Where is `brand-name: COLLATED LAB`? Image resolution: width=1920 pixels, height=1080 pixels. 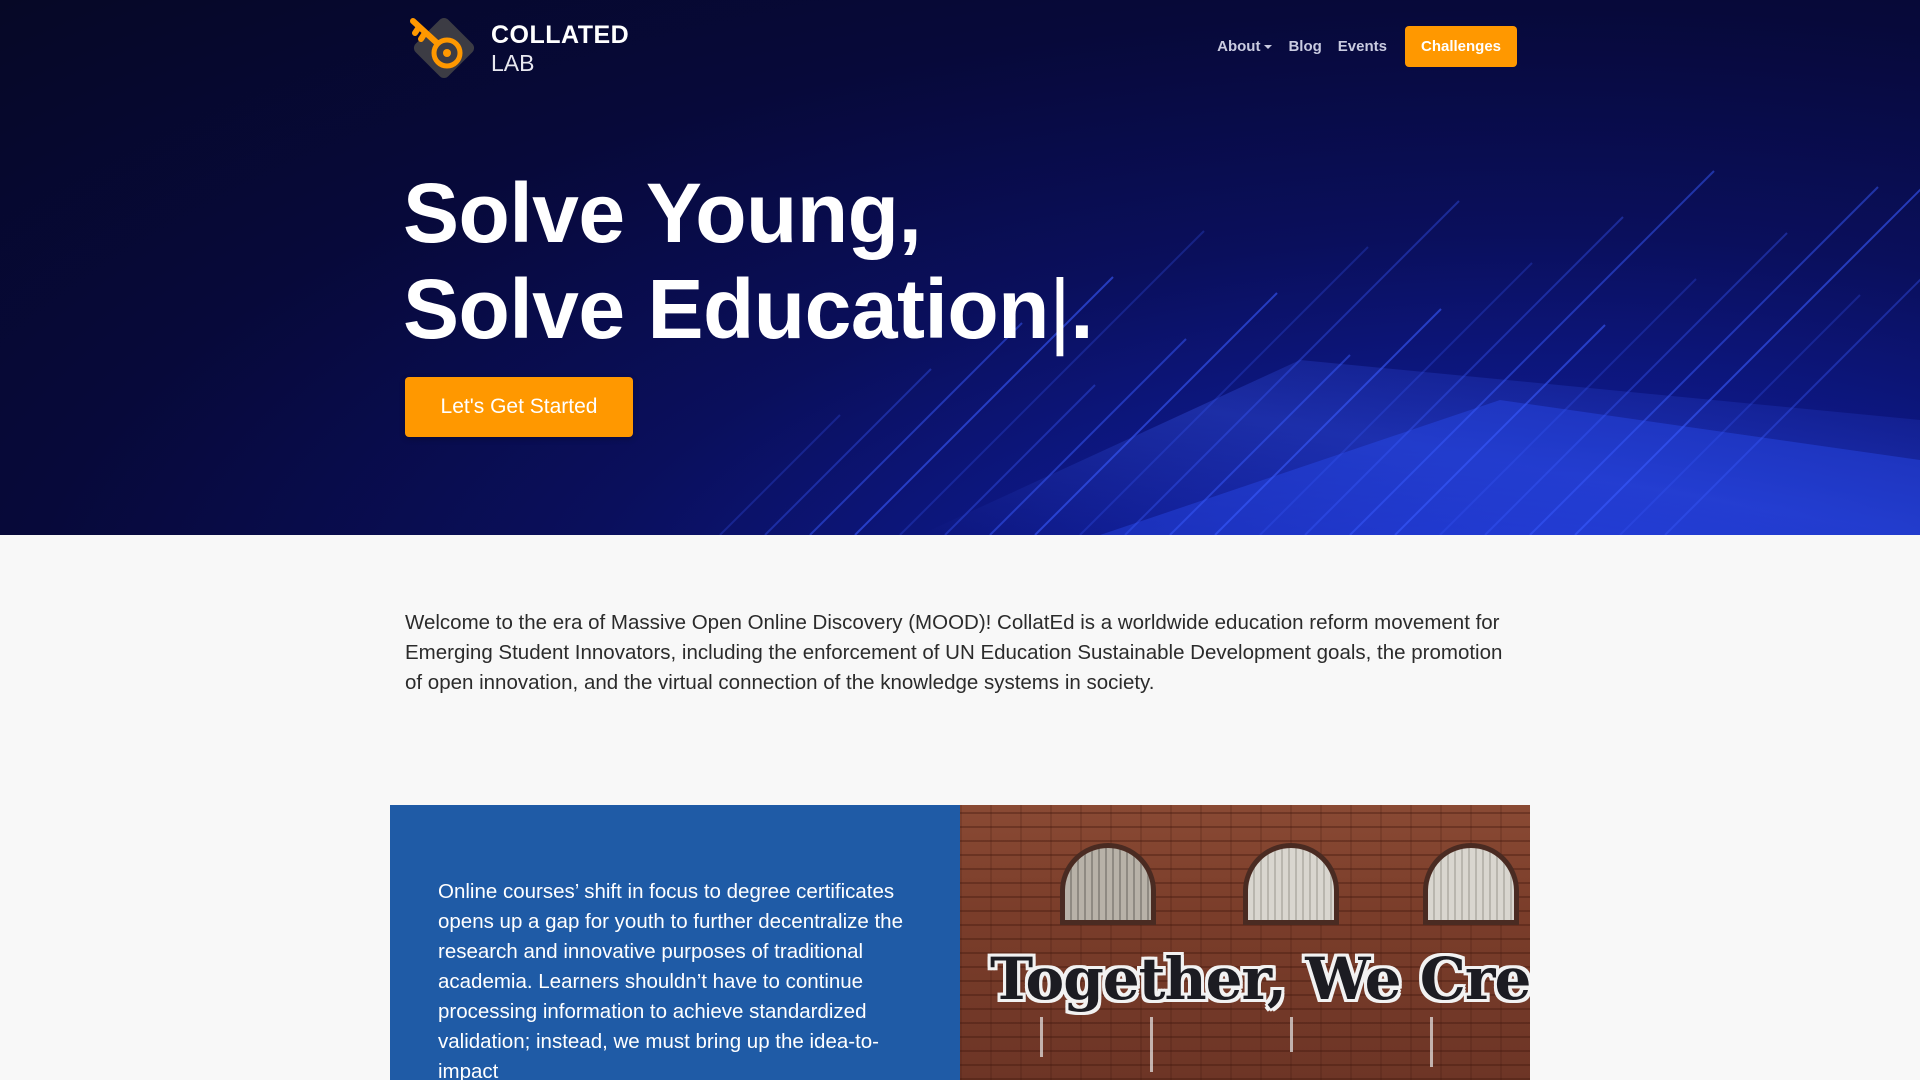 brand-name: COLLATED LAB is located at coordinates (560, 49).